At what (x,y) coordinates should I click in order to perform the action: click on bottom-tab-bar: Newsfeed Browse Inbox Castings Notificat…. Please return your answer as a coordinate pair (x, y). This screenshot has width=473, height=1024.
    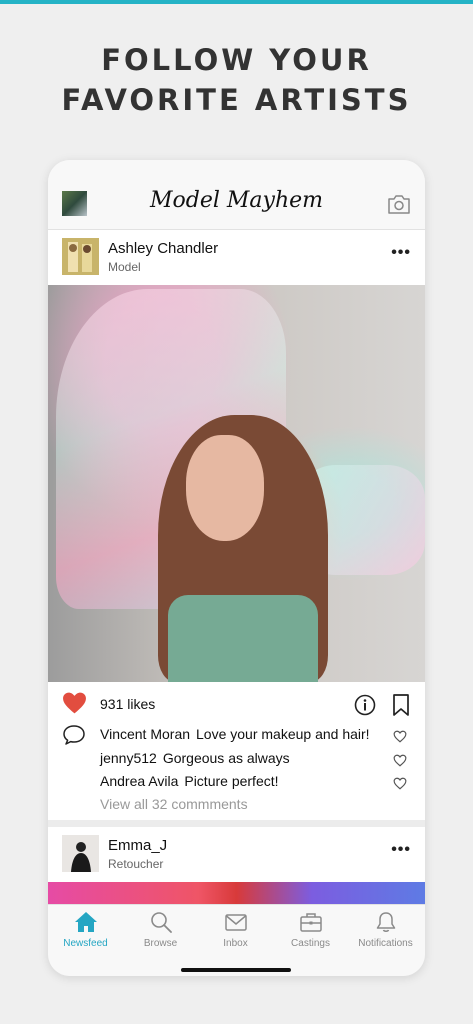
    Looking at the image, I should click on (236, 940).